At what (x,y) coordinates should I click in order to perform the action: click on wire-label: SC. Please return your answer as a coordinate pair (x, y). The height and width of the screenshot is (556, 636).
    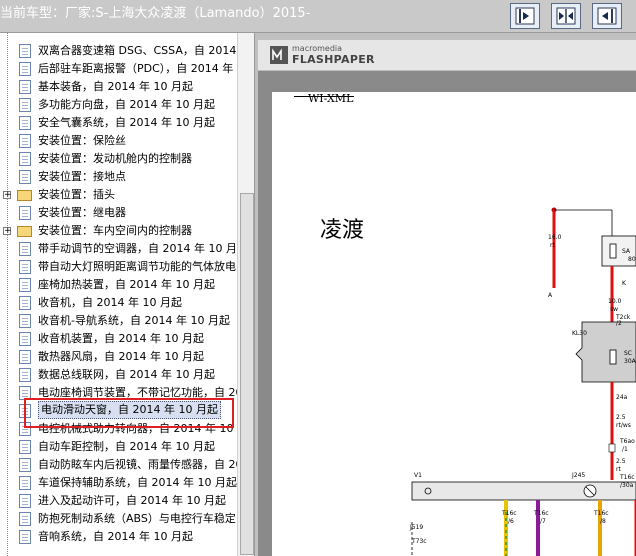
    Looking at the image, I should click on (628, 353).